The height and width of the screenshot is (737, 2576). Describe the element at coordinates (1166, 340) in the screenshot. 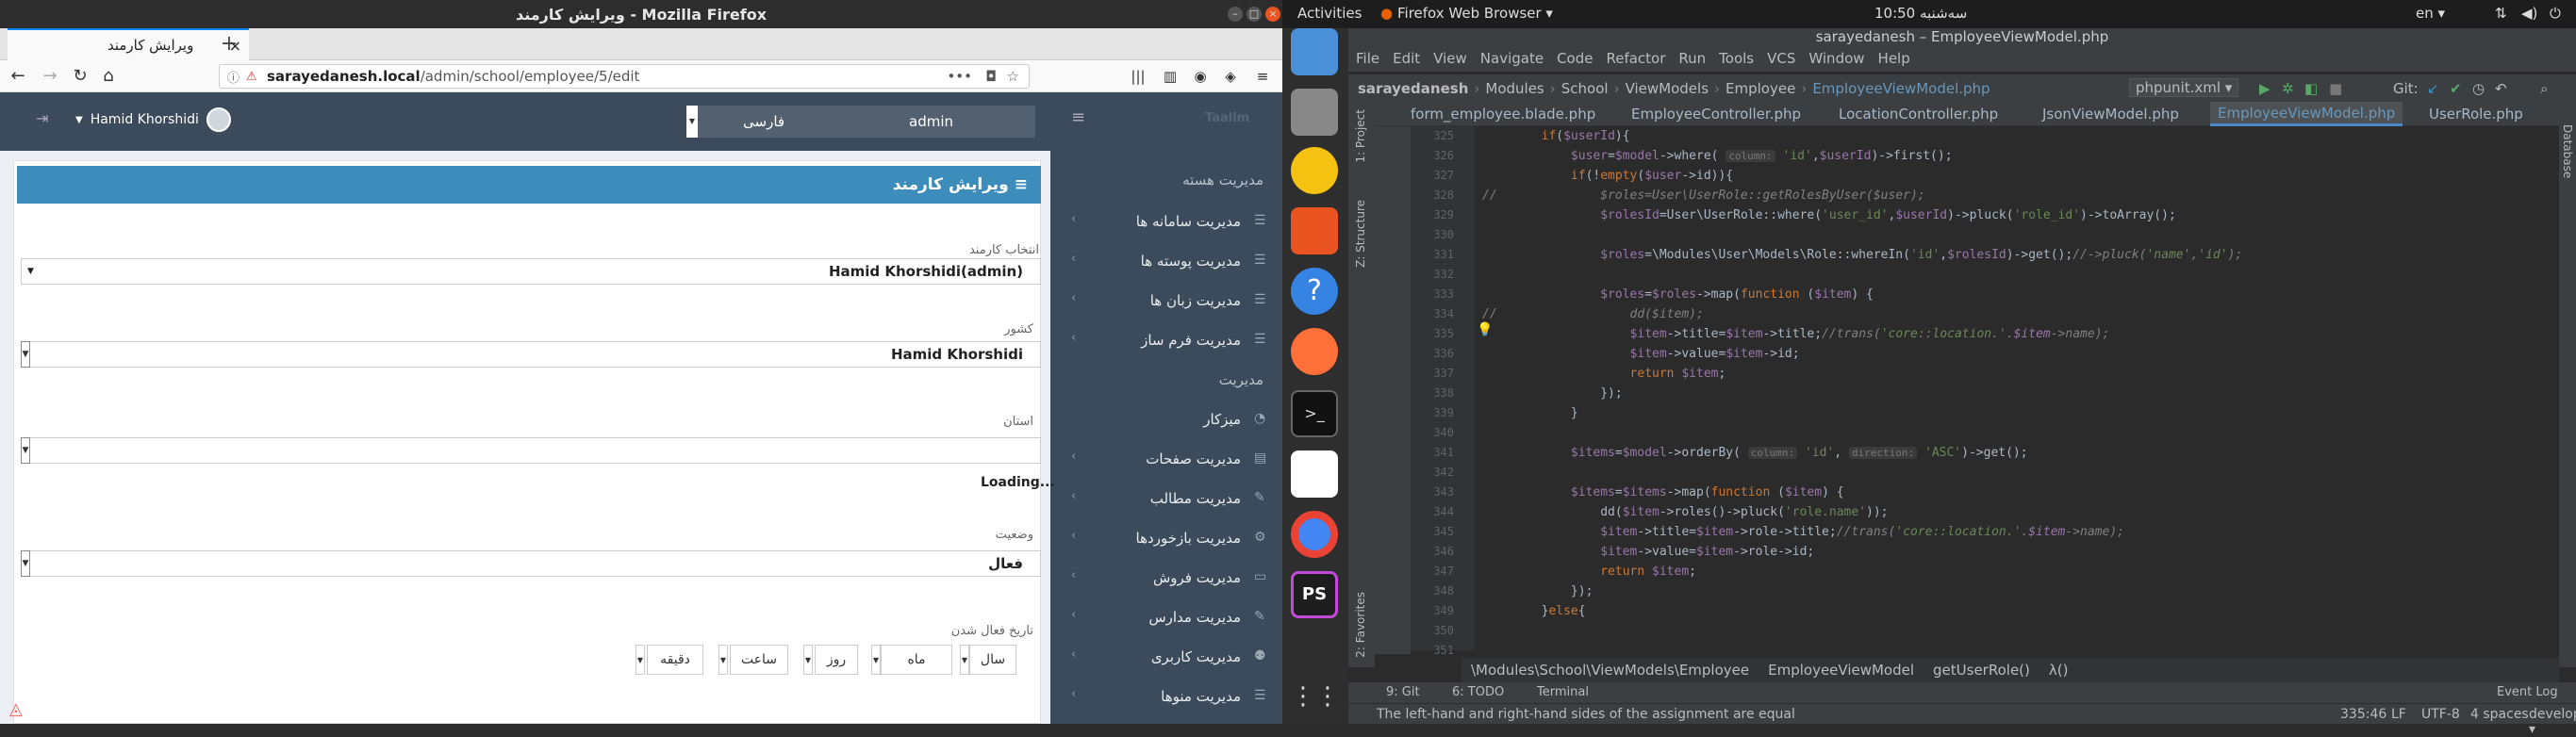

I see `sidebar-item-form-builder: ‹ مدیریت فرم ساز ☰` at that location.